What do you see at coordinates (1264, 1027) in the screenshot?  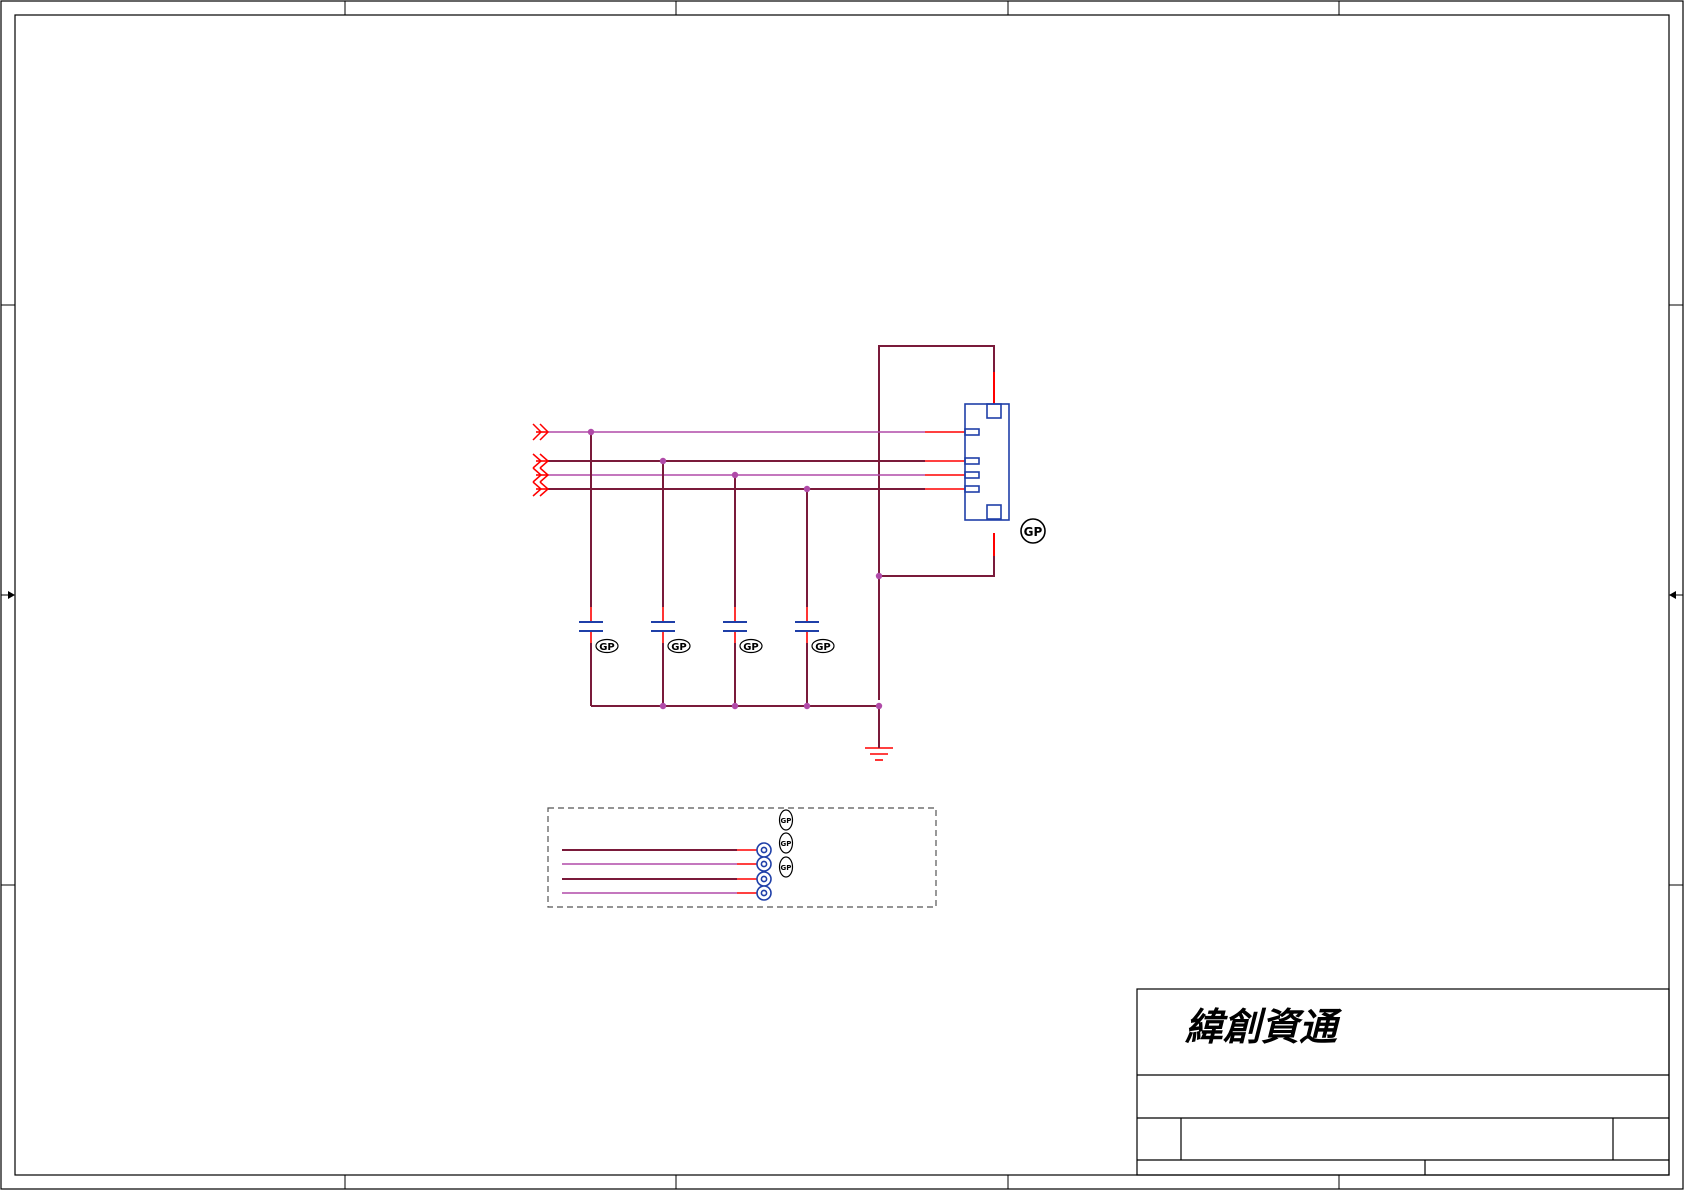 I see `company-name: 緯創資通` at bounding box center [1264, 1027].